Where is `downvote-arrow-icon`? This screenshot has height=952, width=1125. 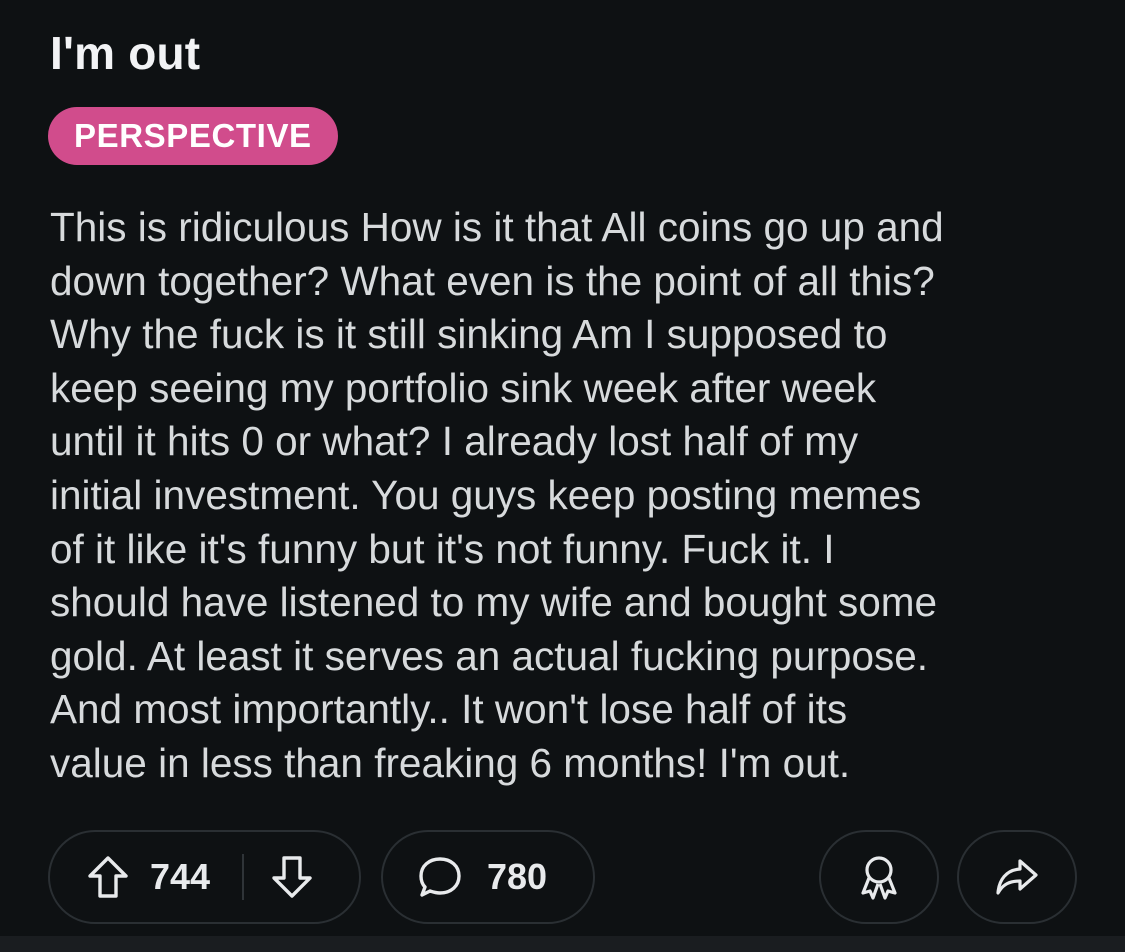 downvote-arrow-icon is located at coordinates (292, 877).